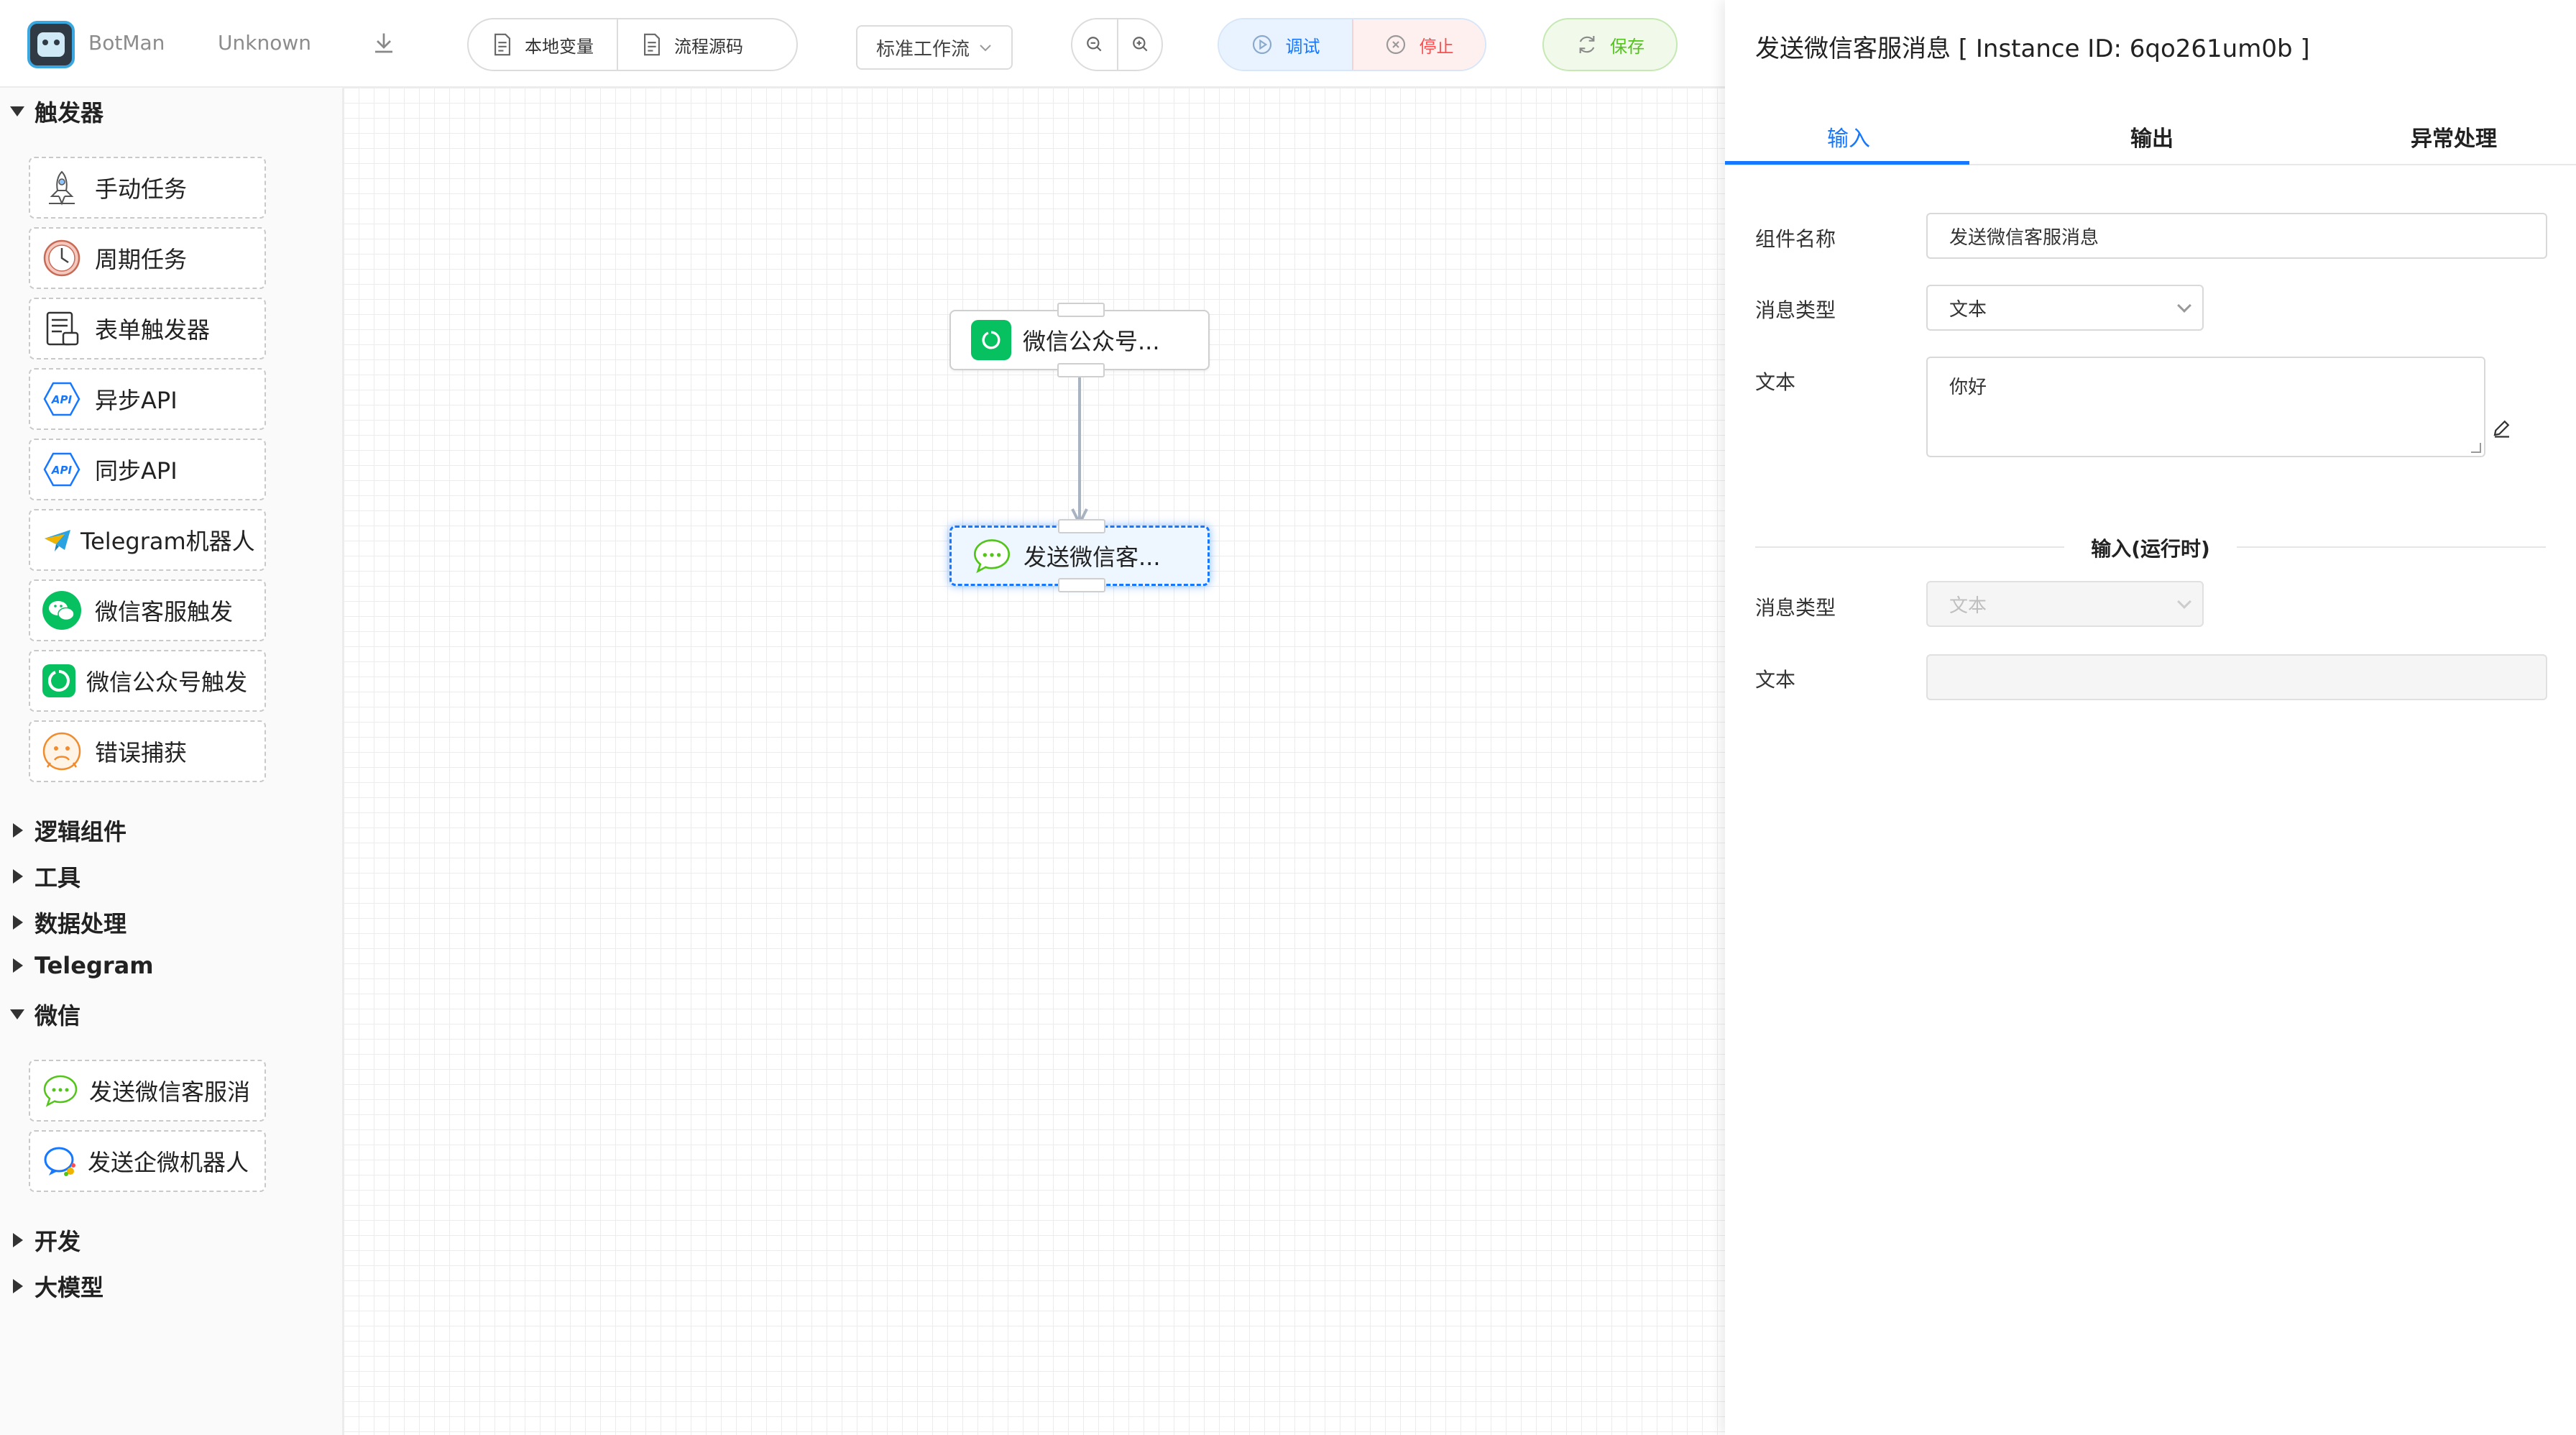 The image size is (2576, 1435). What do you see at coordinates (153, 330) in the screenshot?
I see `palette-item-label: 表单触发器` at bounding box center [153, 330].